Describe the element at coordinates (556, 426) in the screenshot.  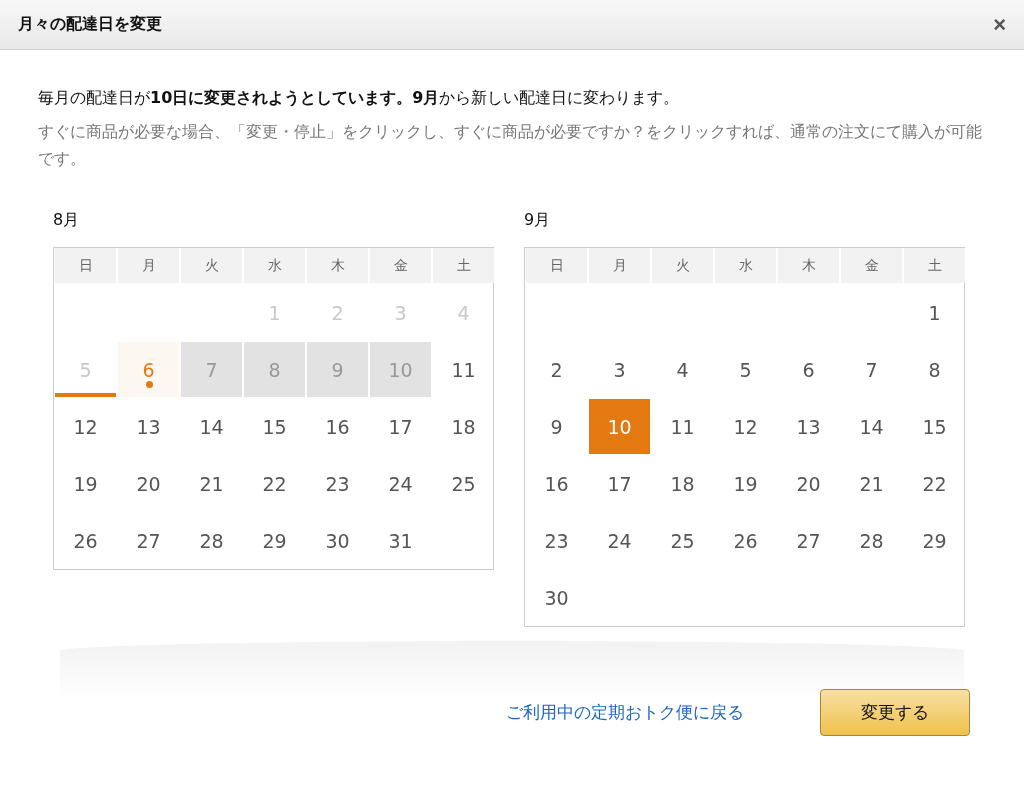
I see `calendar-day: 9` at that location.